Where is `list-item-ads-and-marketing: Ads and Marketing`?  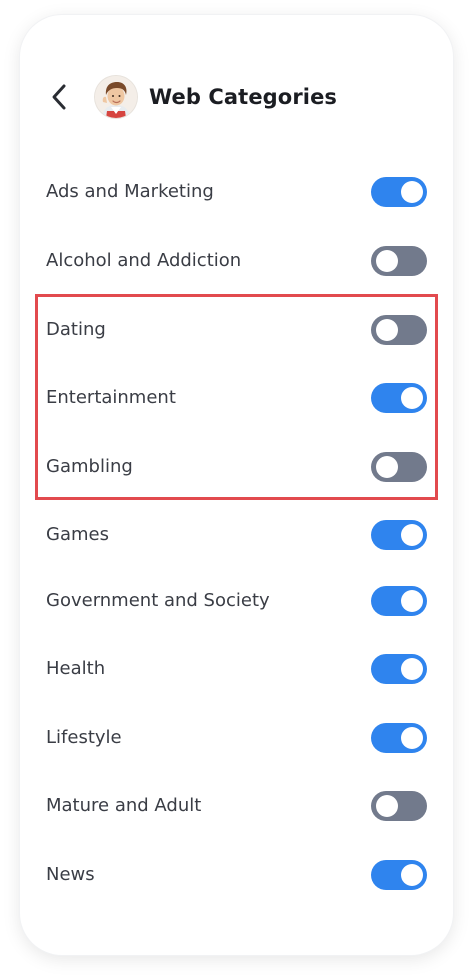 list-item-ads-and-marketing: Ads and Marketing is located at coordinates (236, 192).